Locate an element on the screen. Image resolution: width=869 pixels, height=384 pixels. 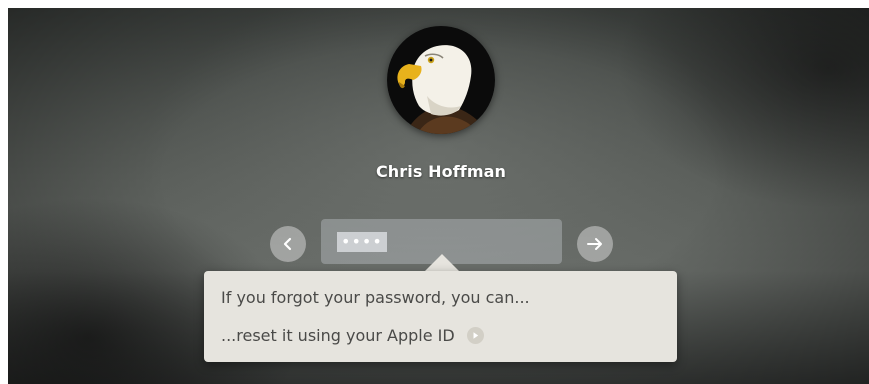
submit-button is located at coordinates (595, 244).